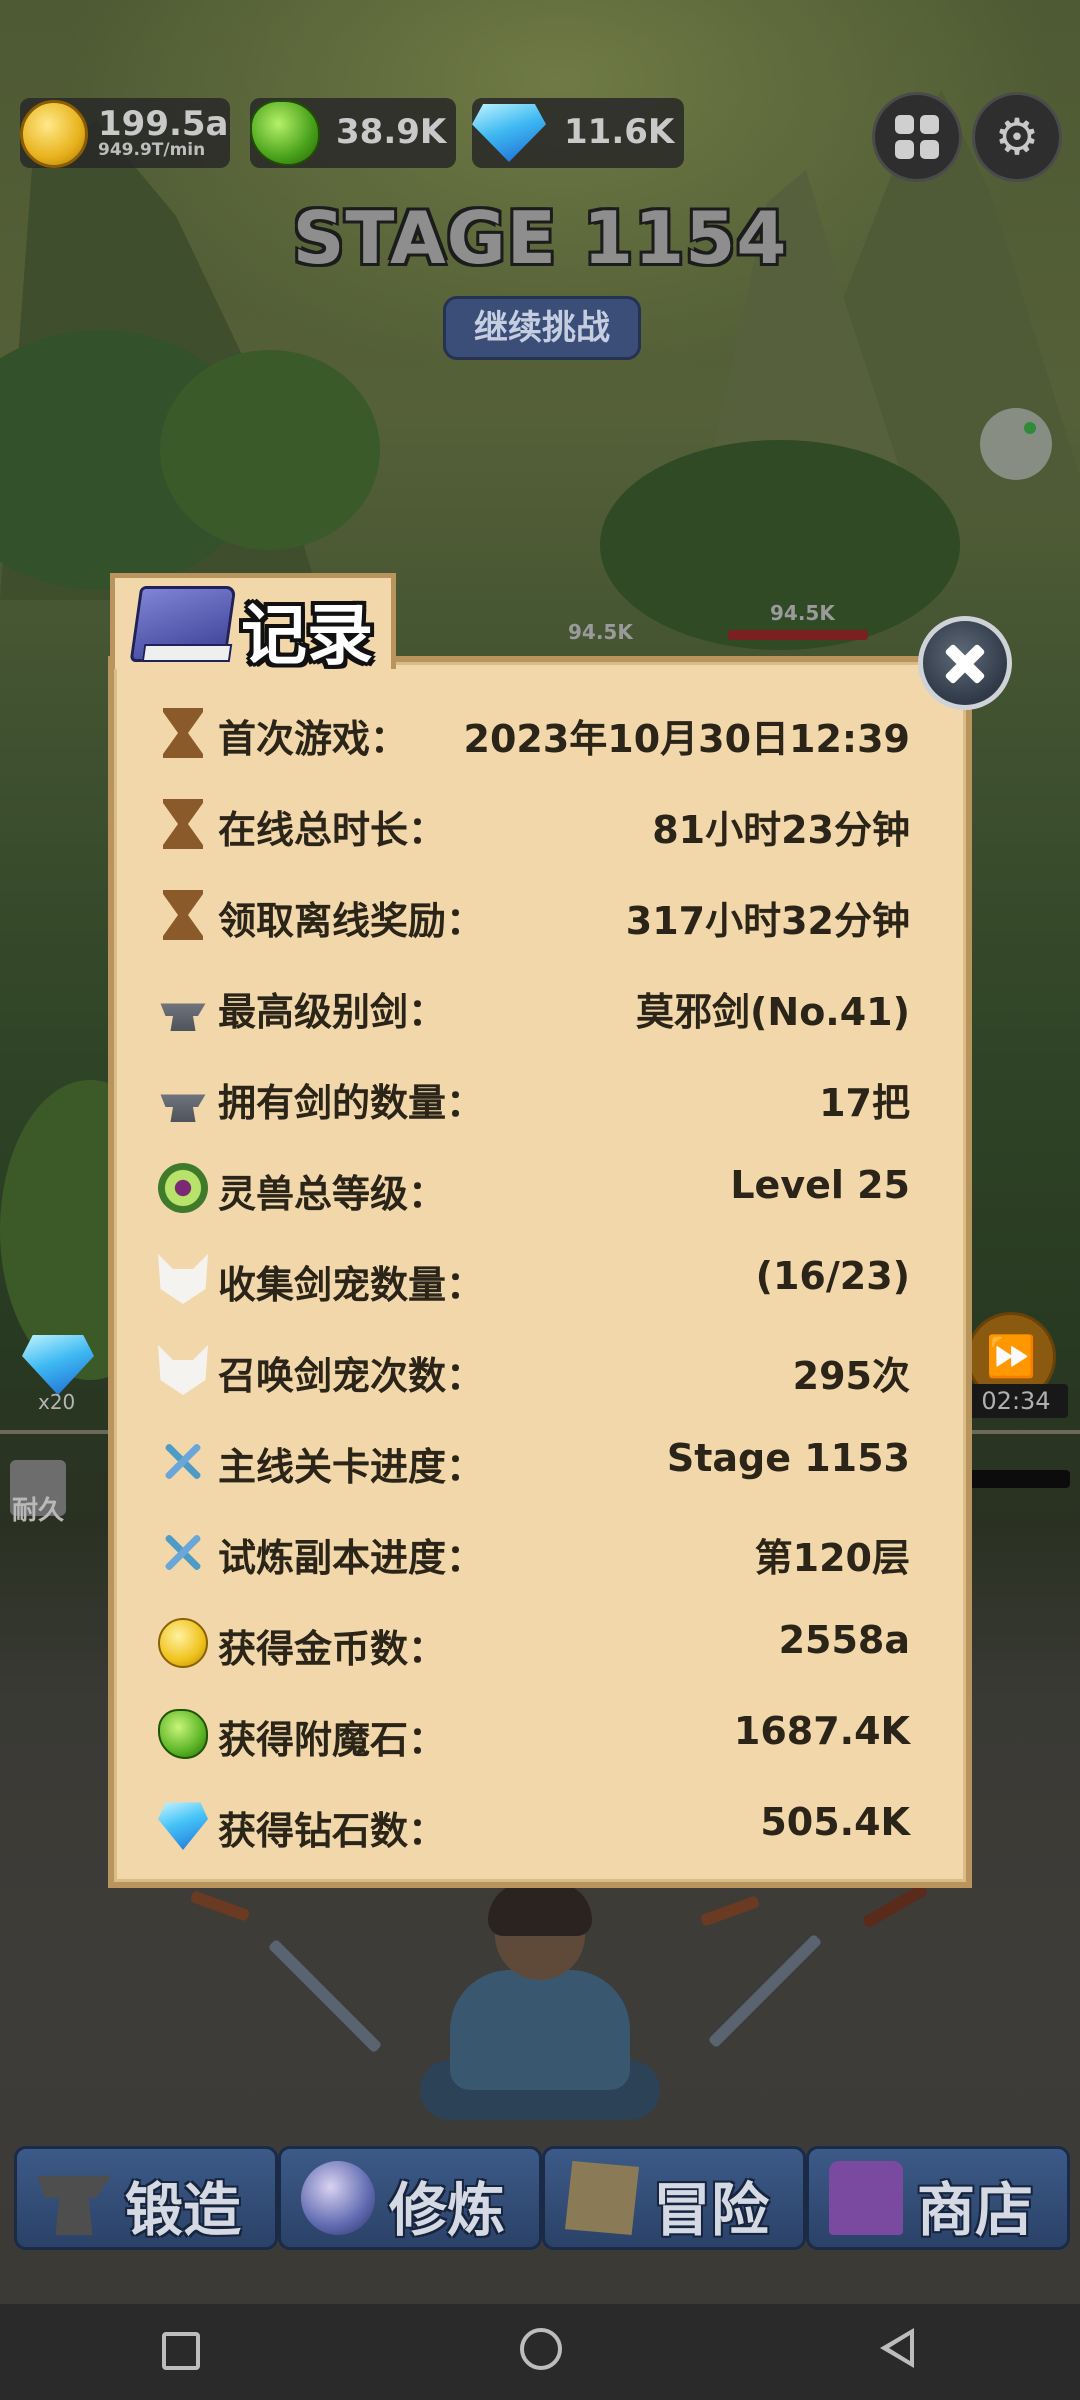  What do you see at coordinates (534, 1825) in the screenshot?
I see `record-row-diamonds-earned: 获得钻石数： 505.4K` at bounding box center [534, 1825].